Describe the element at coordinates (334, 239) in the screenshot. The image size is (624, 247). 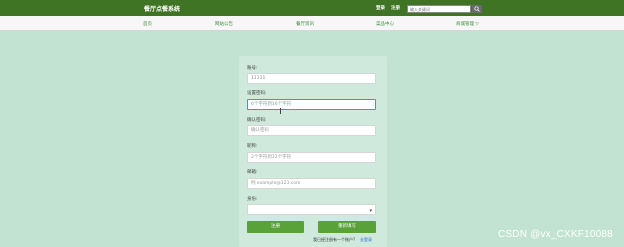
I see `login-hint-text: 我已经注册有一个账户?` at that location.